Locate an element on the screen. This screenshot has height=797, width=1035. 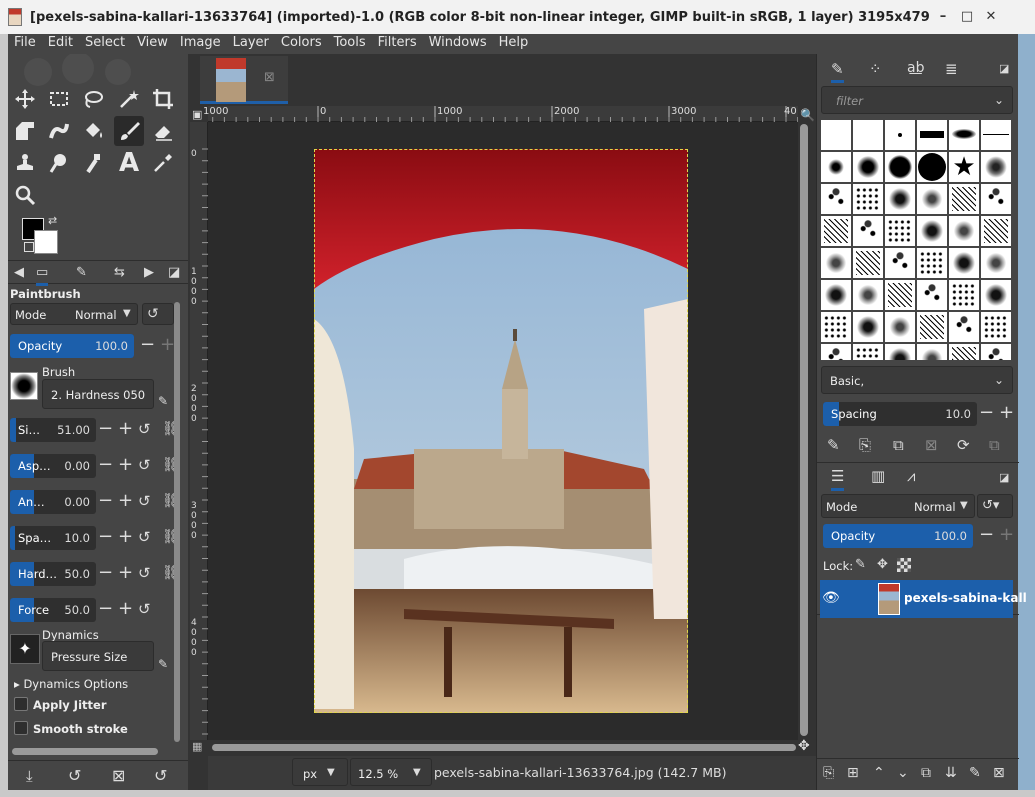
menu-image: Image is located at coordinates (200, 43).